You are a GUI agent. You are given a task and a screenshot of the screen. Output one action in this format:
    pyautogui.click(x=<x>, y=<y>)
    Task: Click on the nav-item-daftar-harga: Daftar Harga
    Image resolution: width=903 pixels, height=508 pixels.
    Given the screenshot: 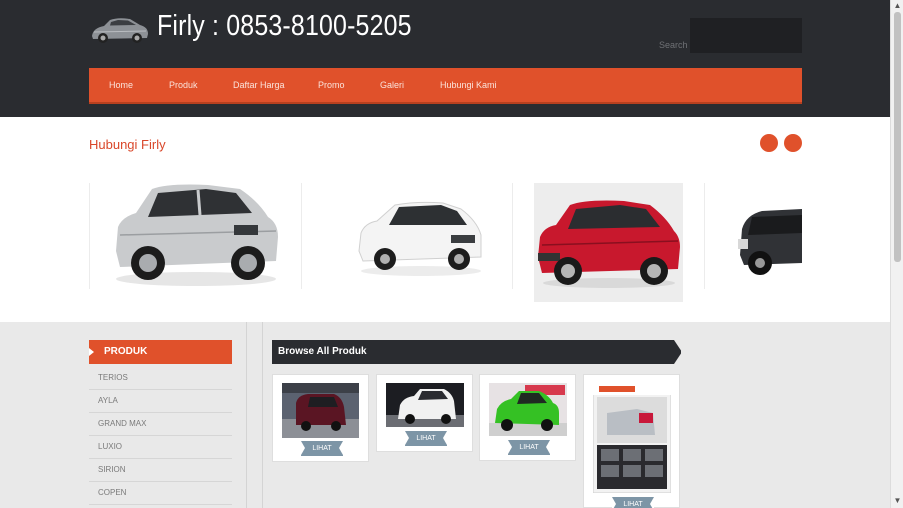 What is the action you would take?
    pyautogui.click(x=259, y=85)
    